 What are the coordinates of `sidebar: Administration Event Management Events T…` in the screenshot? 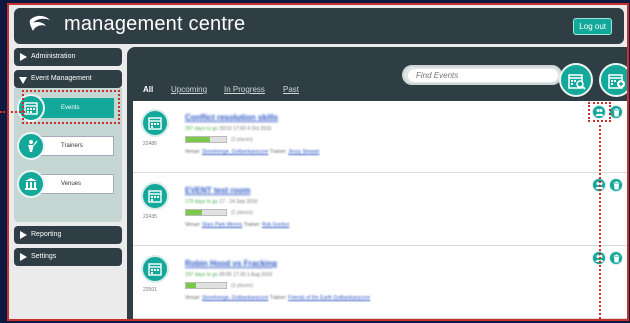 It's located at (68, 159).